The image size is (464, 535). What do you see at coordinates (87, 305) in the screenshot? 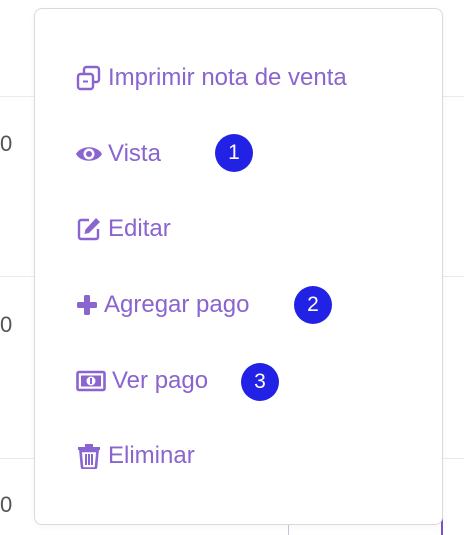
I see `plus-icon` at bounding box center [87, 305].